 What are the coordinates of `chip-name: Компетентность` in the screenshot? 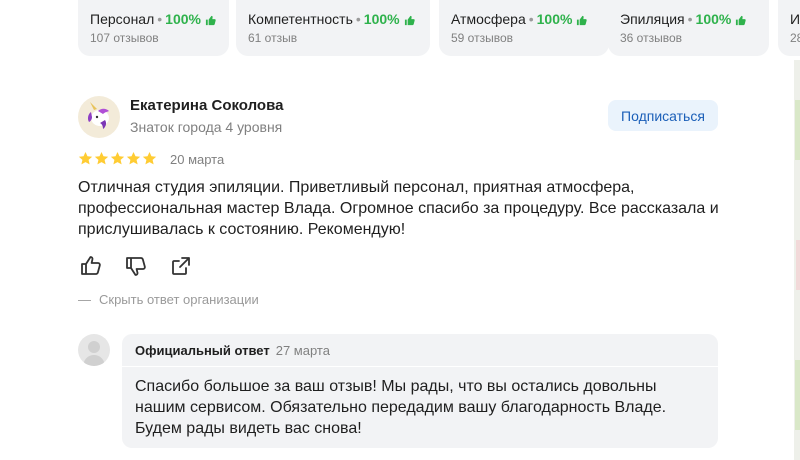 It's located at (300, 19).